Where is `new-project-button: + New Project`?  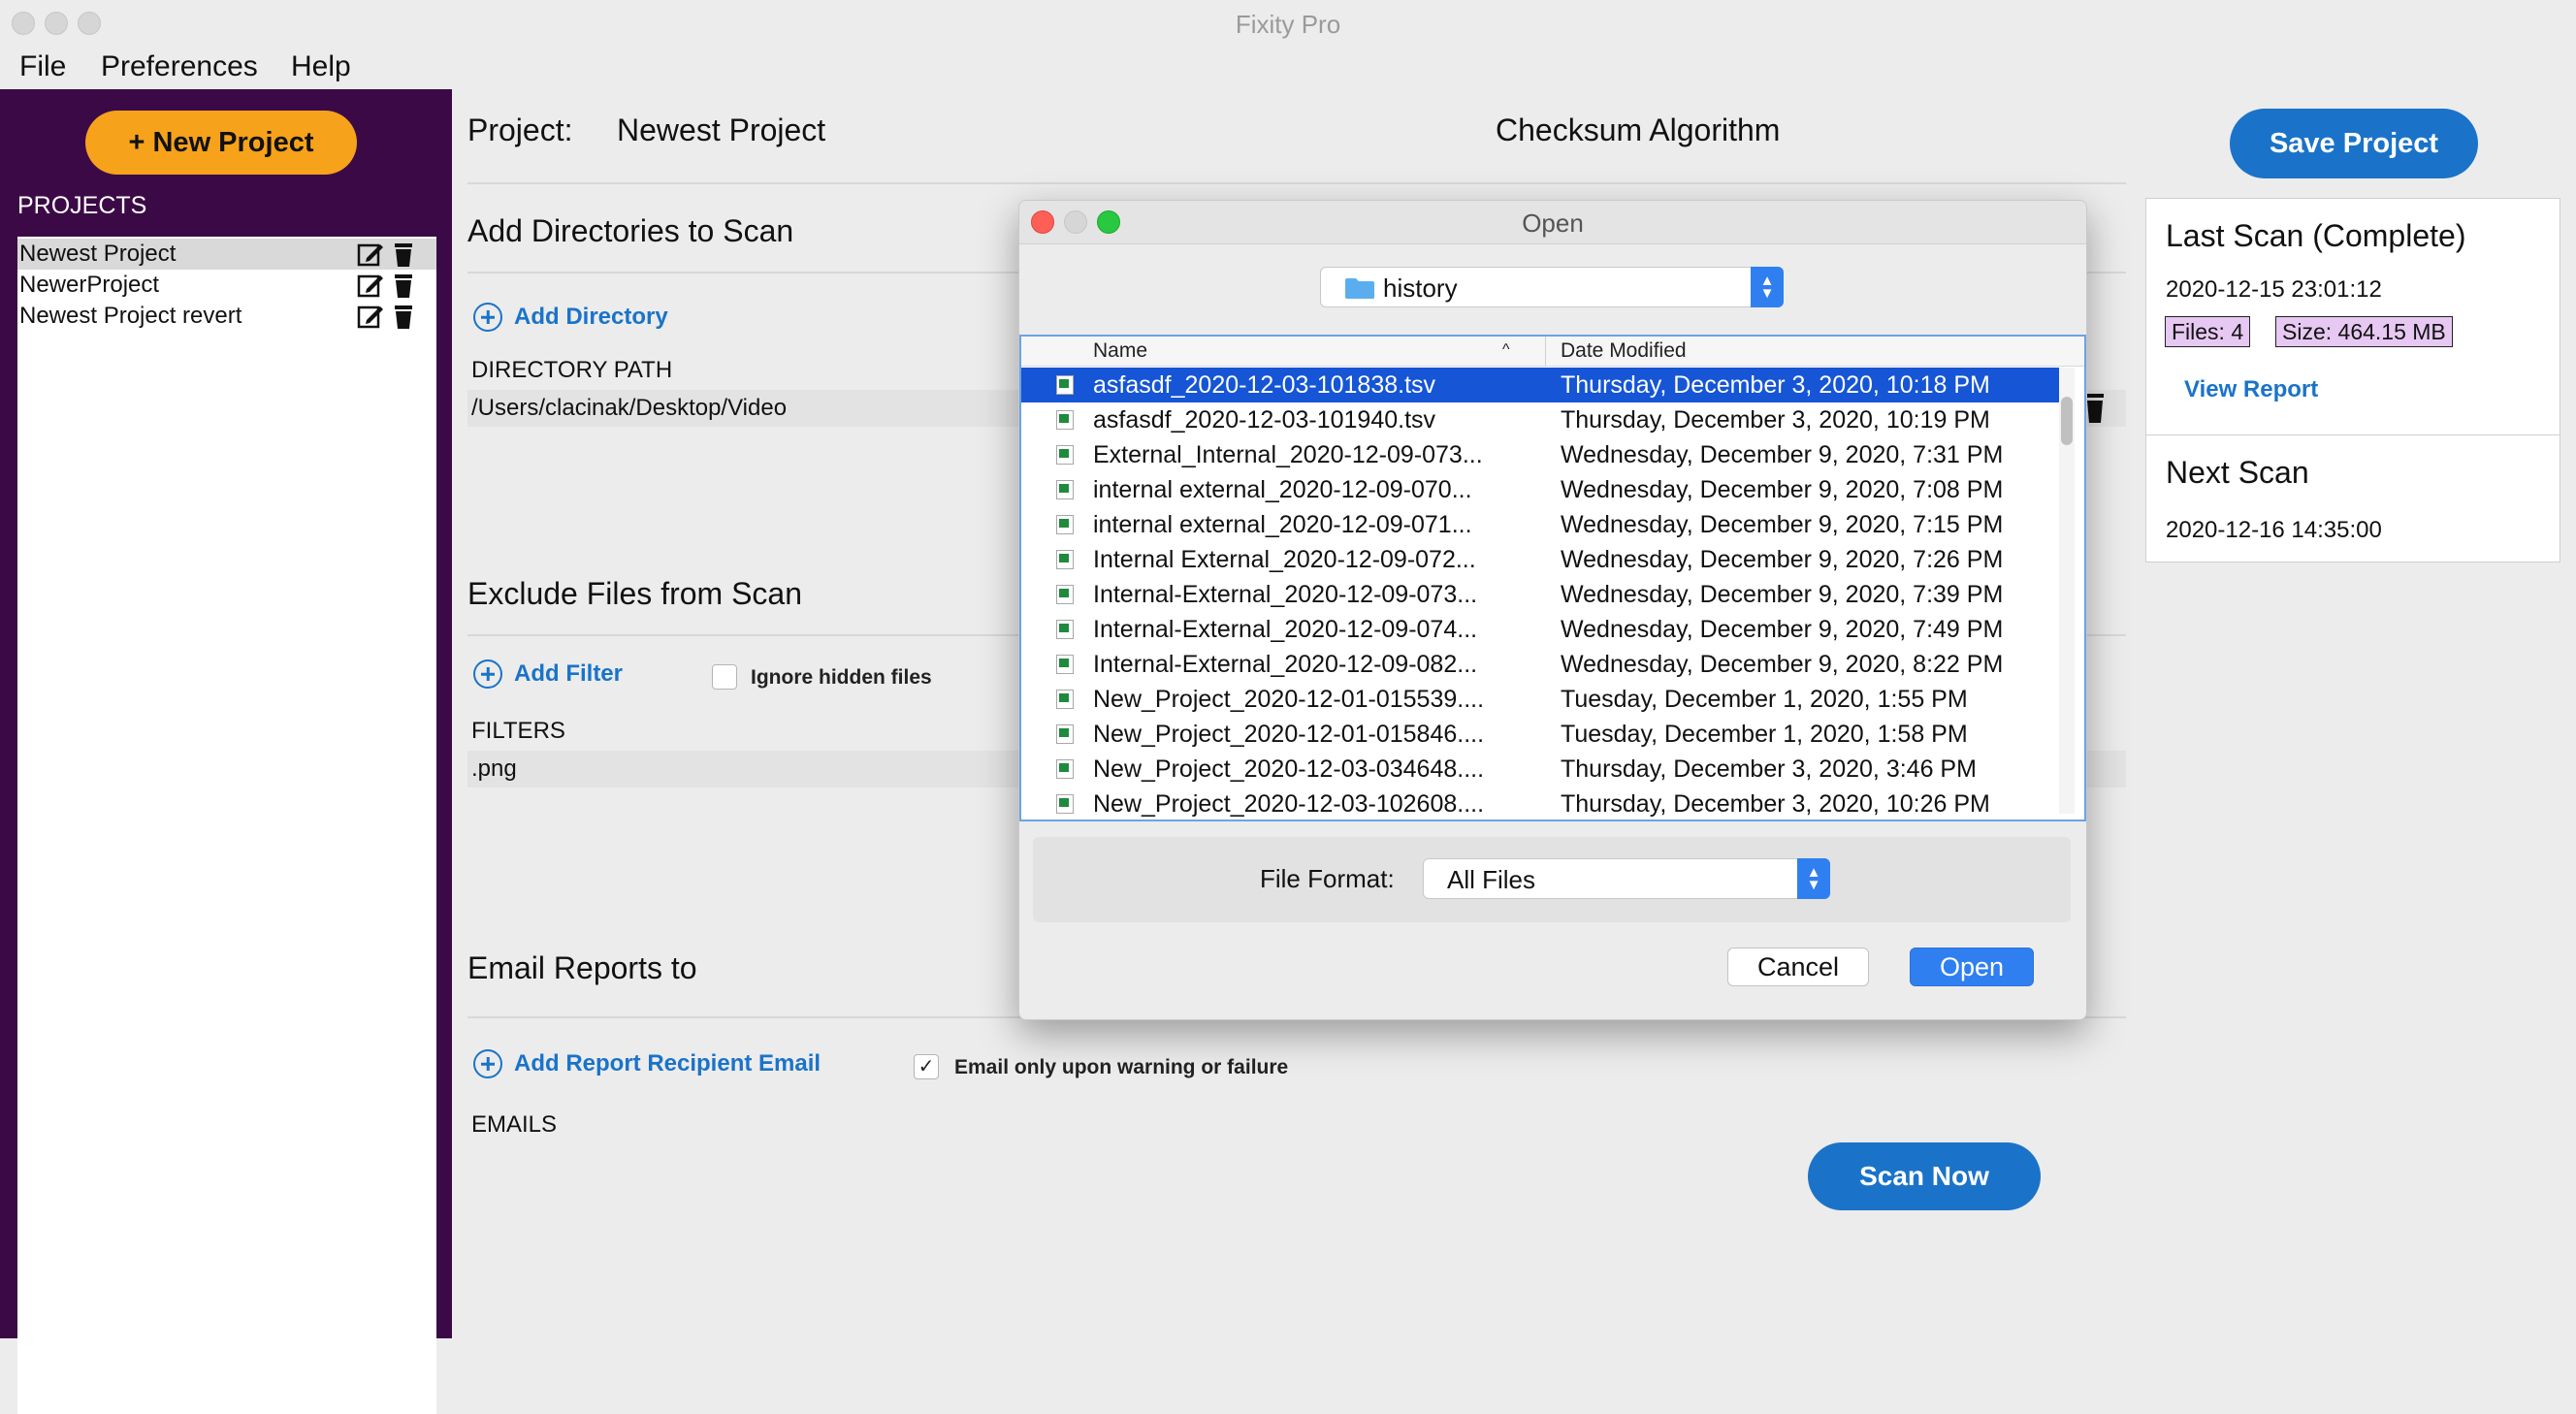
new-project-button: + New Project is located at coordinates (221, 143).